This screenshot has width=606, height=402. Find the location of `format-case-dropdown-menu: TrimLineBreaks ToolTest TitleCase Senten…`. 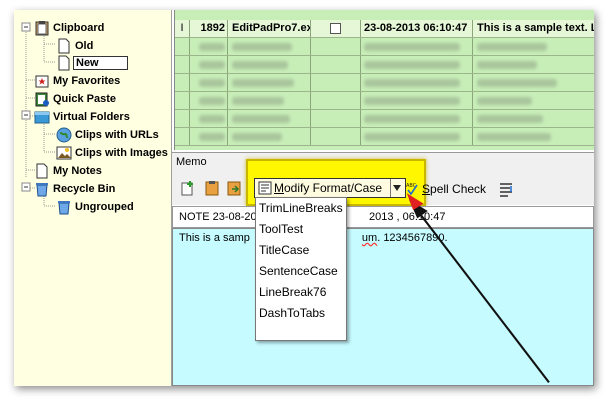

format-case-dropdown-menu: TrimLineBreaks ToolTest TitleCase Senten… is located at coordinates (301, 269).